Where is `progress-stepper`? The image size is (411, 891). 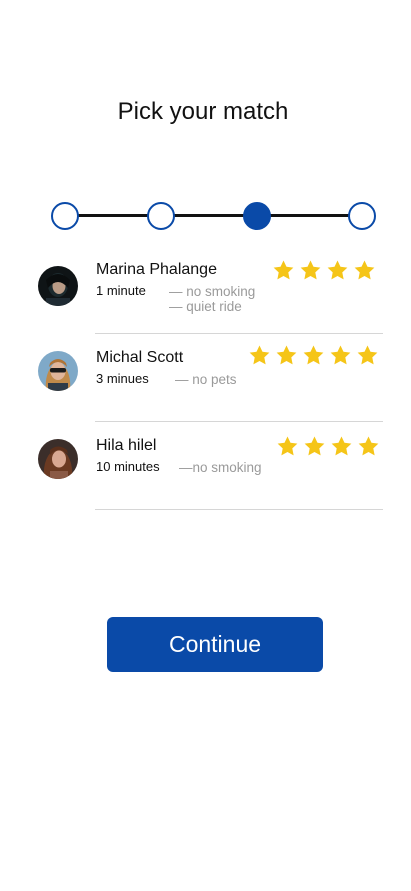
progress-stepper is located at coordinates (213, 216).